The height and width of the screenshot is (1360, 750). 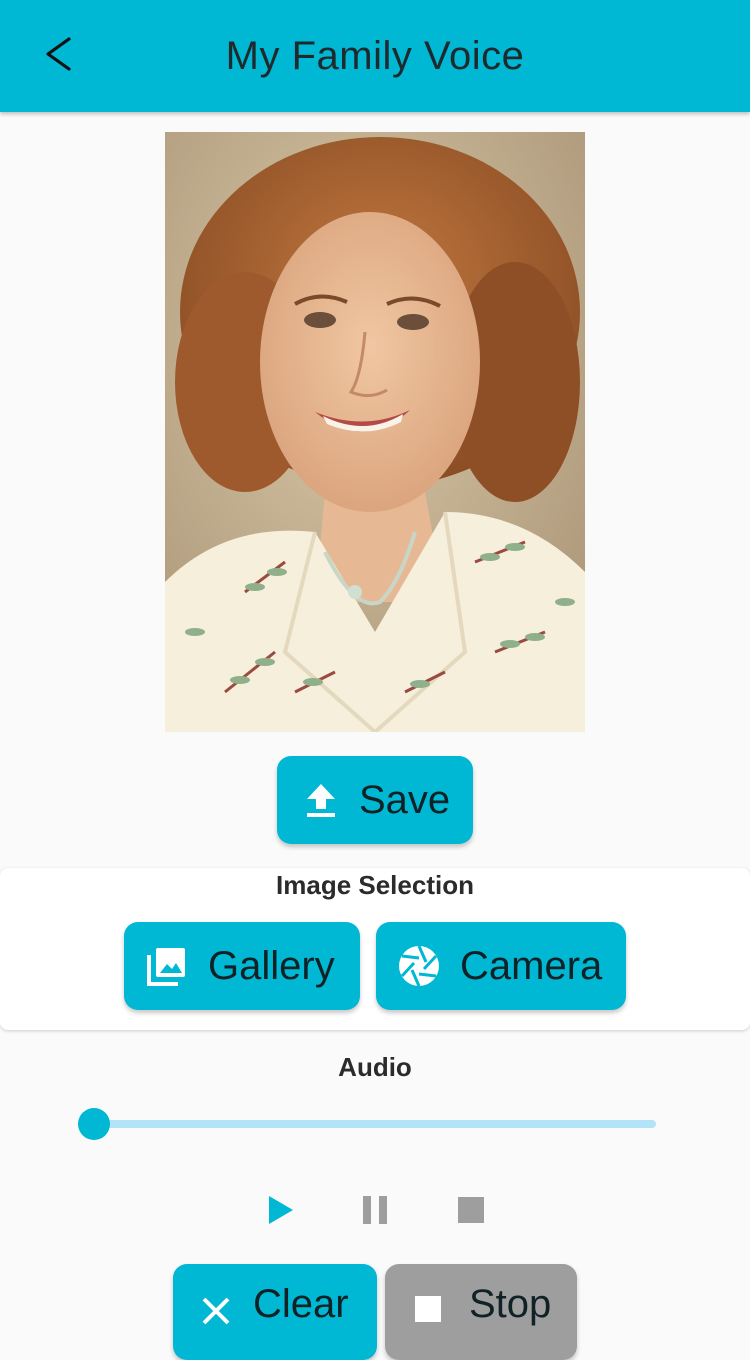 I want to click on camera-button: Camera, so click(x=501, y=966).